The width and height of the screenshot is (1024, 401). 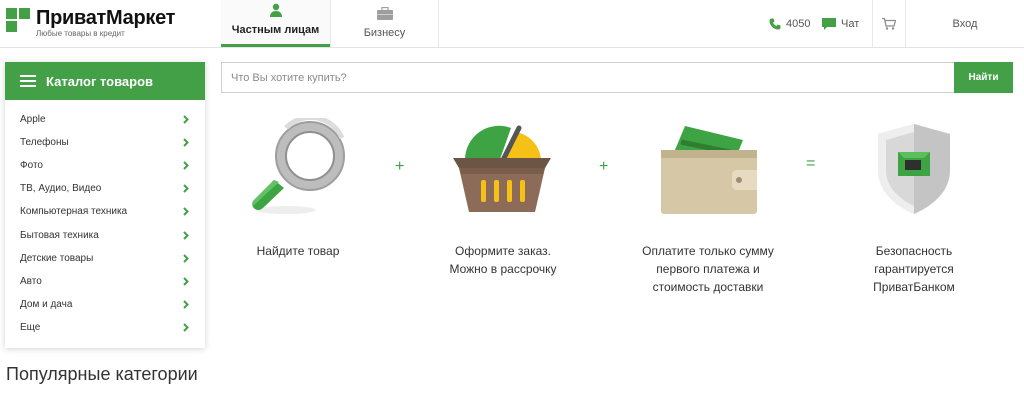 I want to click on catalog-item-label: Фото, so click(x=31, y=166).